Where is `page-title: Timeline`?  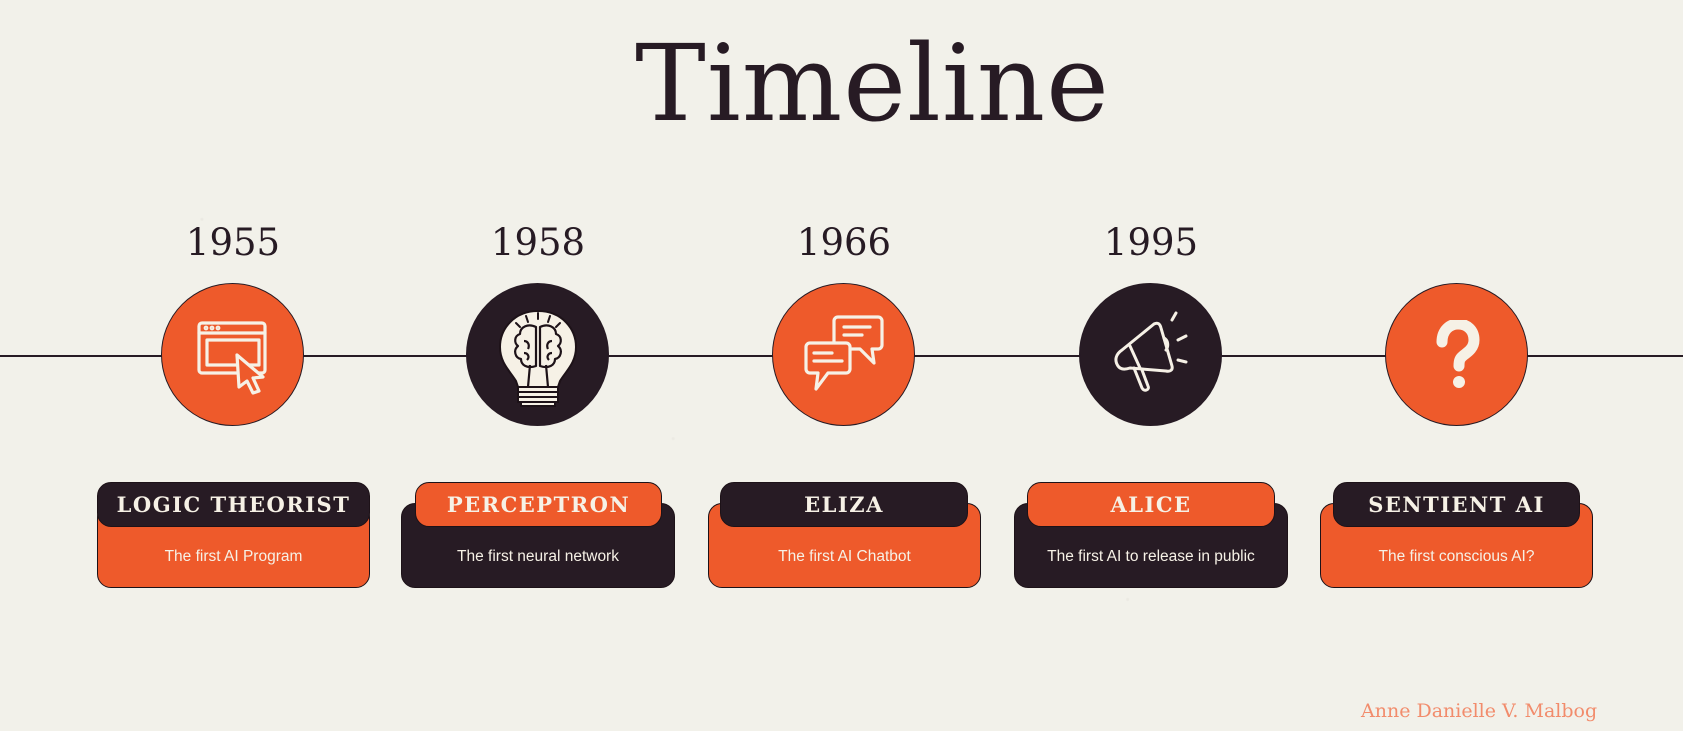
page-title: Timeline is located at coordinates (872, 83).